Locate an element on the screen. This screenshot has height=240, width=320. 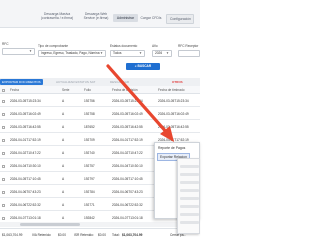
cell-fecha-emision: 2026-04-04T10:30:10 is located at coordinates (127, 166).